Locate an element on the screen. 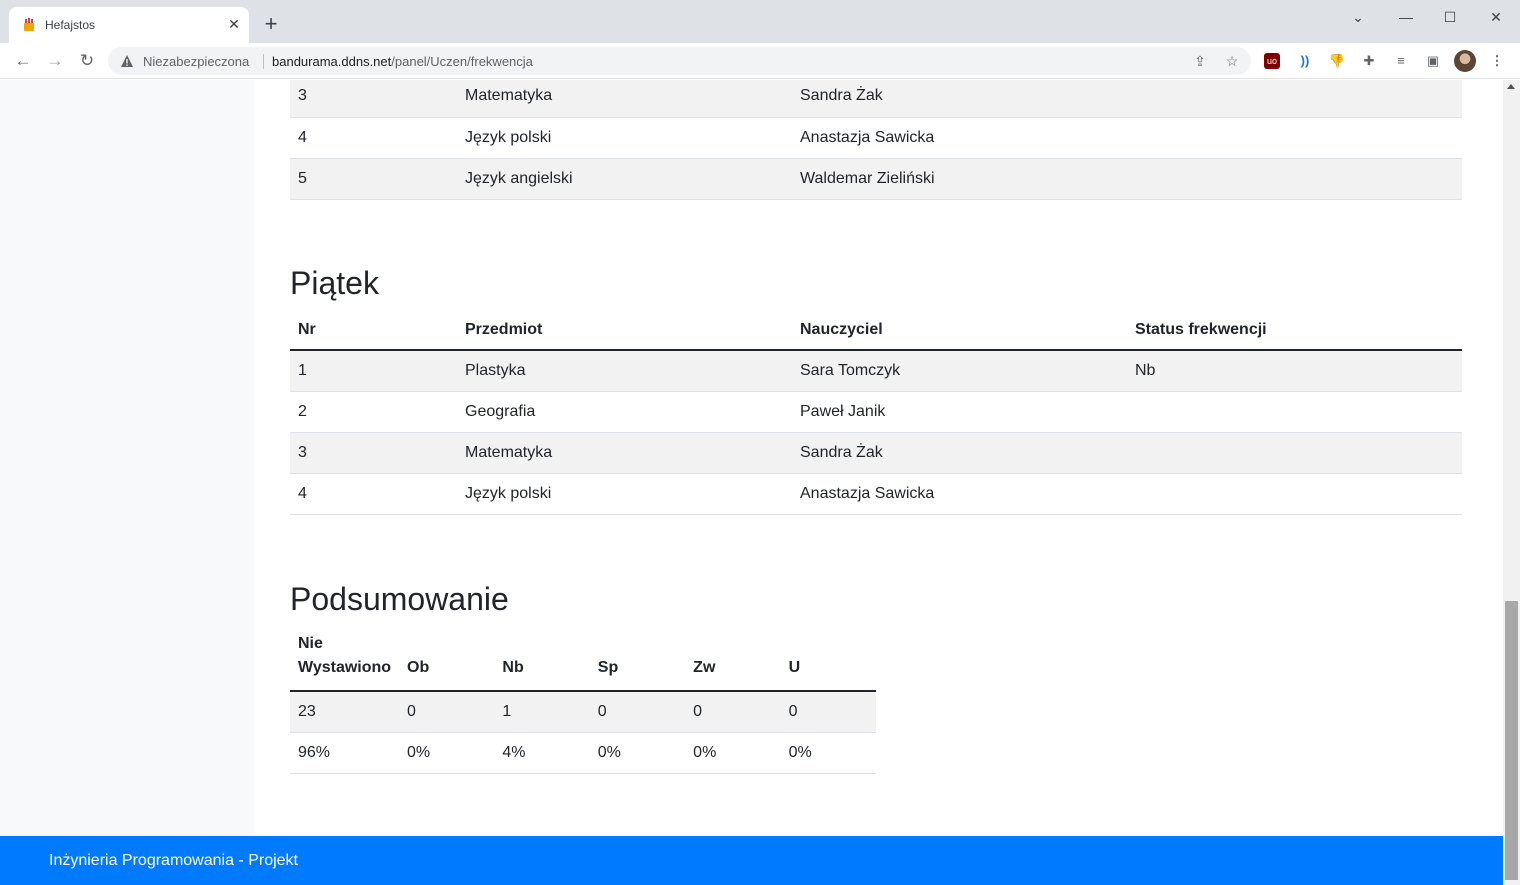 The width and height of the screenshot is (1520, 885). header-line: Wystawiono is located at coordinates (345, 667).